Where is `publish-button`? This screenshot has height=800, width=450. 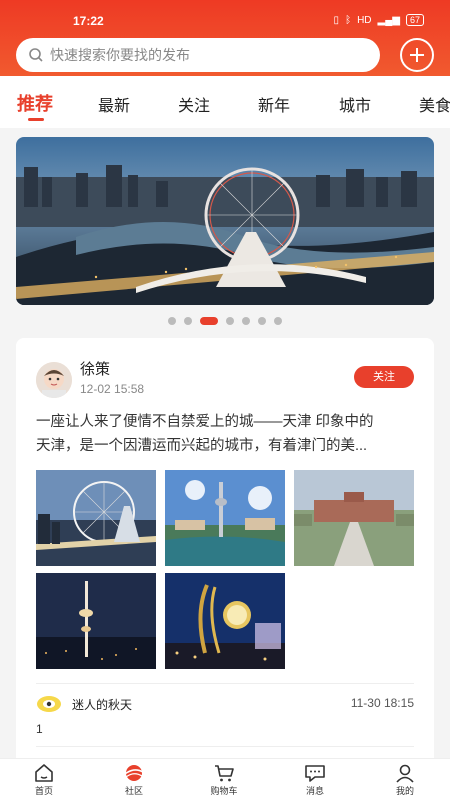 publish-button is located at coordinates (417, 55).